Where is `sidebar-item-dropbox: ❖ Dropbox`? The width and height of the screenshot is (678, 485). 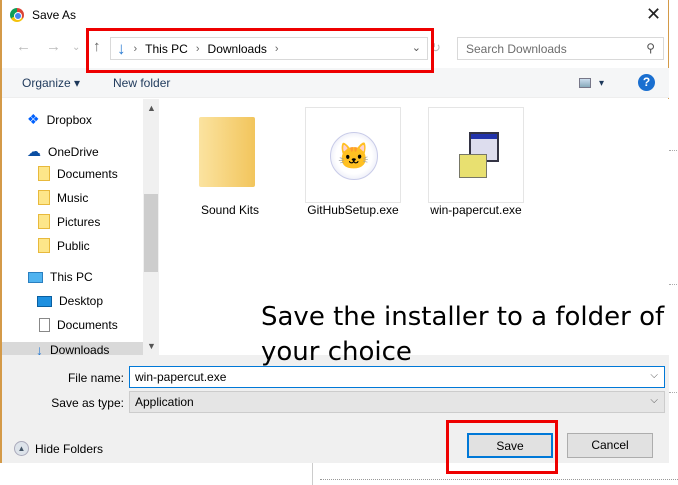 sidebar-item-dropbox: ❖ Dropbox is located at coordinates (59, 119).